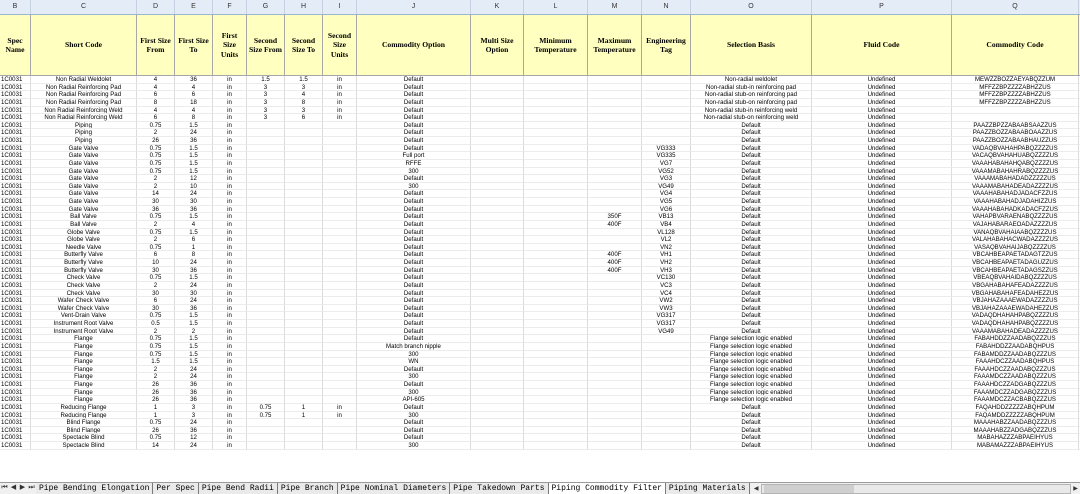 The height and width of the screenshot is (494, 1080). Describe the element at coordinates (666, 247) in the screenshot. I see `table-cell: VN2` at that location.